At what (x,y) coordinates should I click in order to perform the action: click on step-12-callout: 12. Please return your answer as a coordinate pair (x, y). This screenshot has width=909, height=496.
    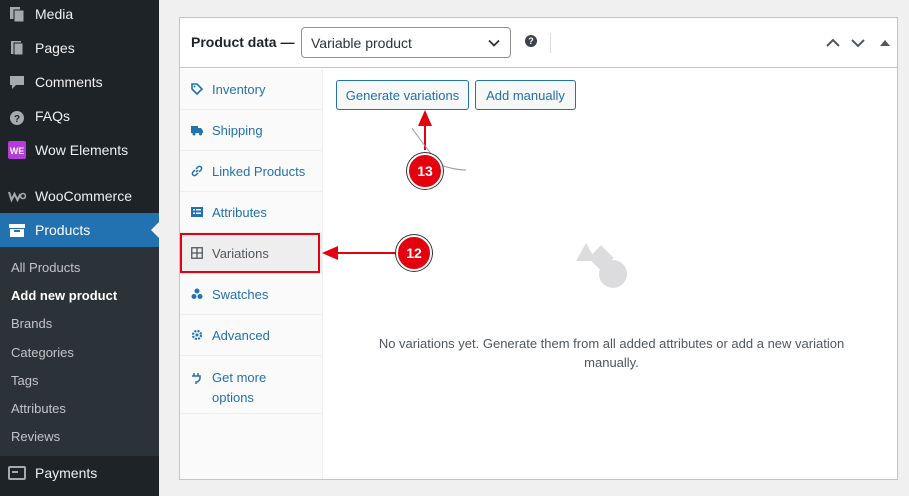
    Looking at the image, I should click on (414, 253).